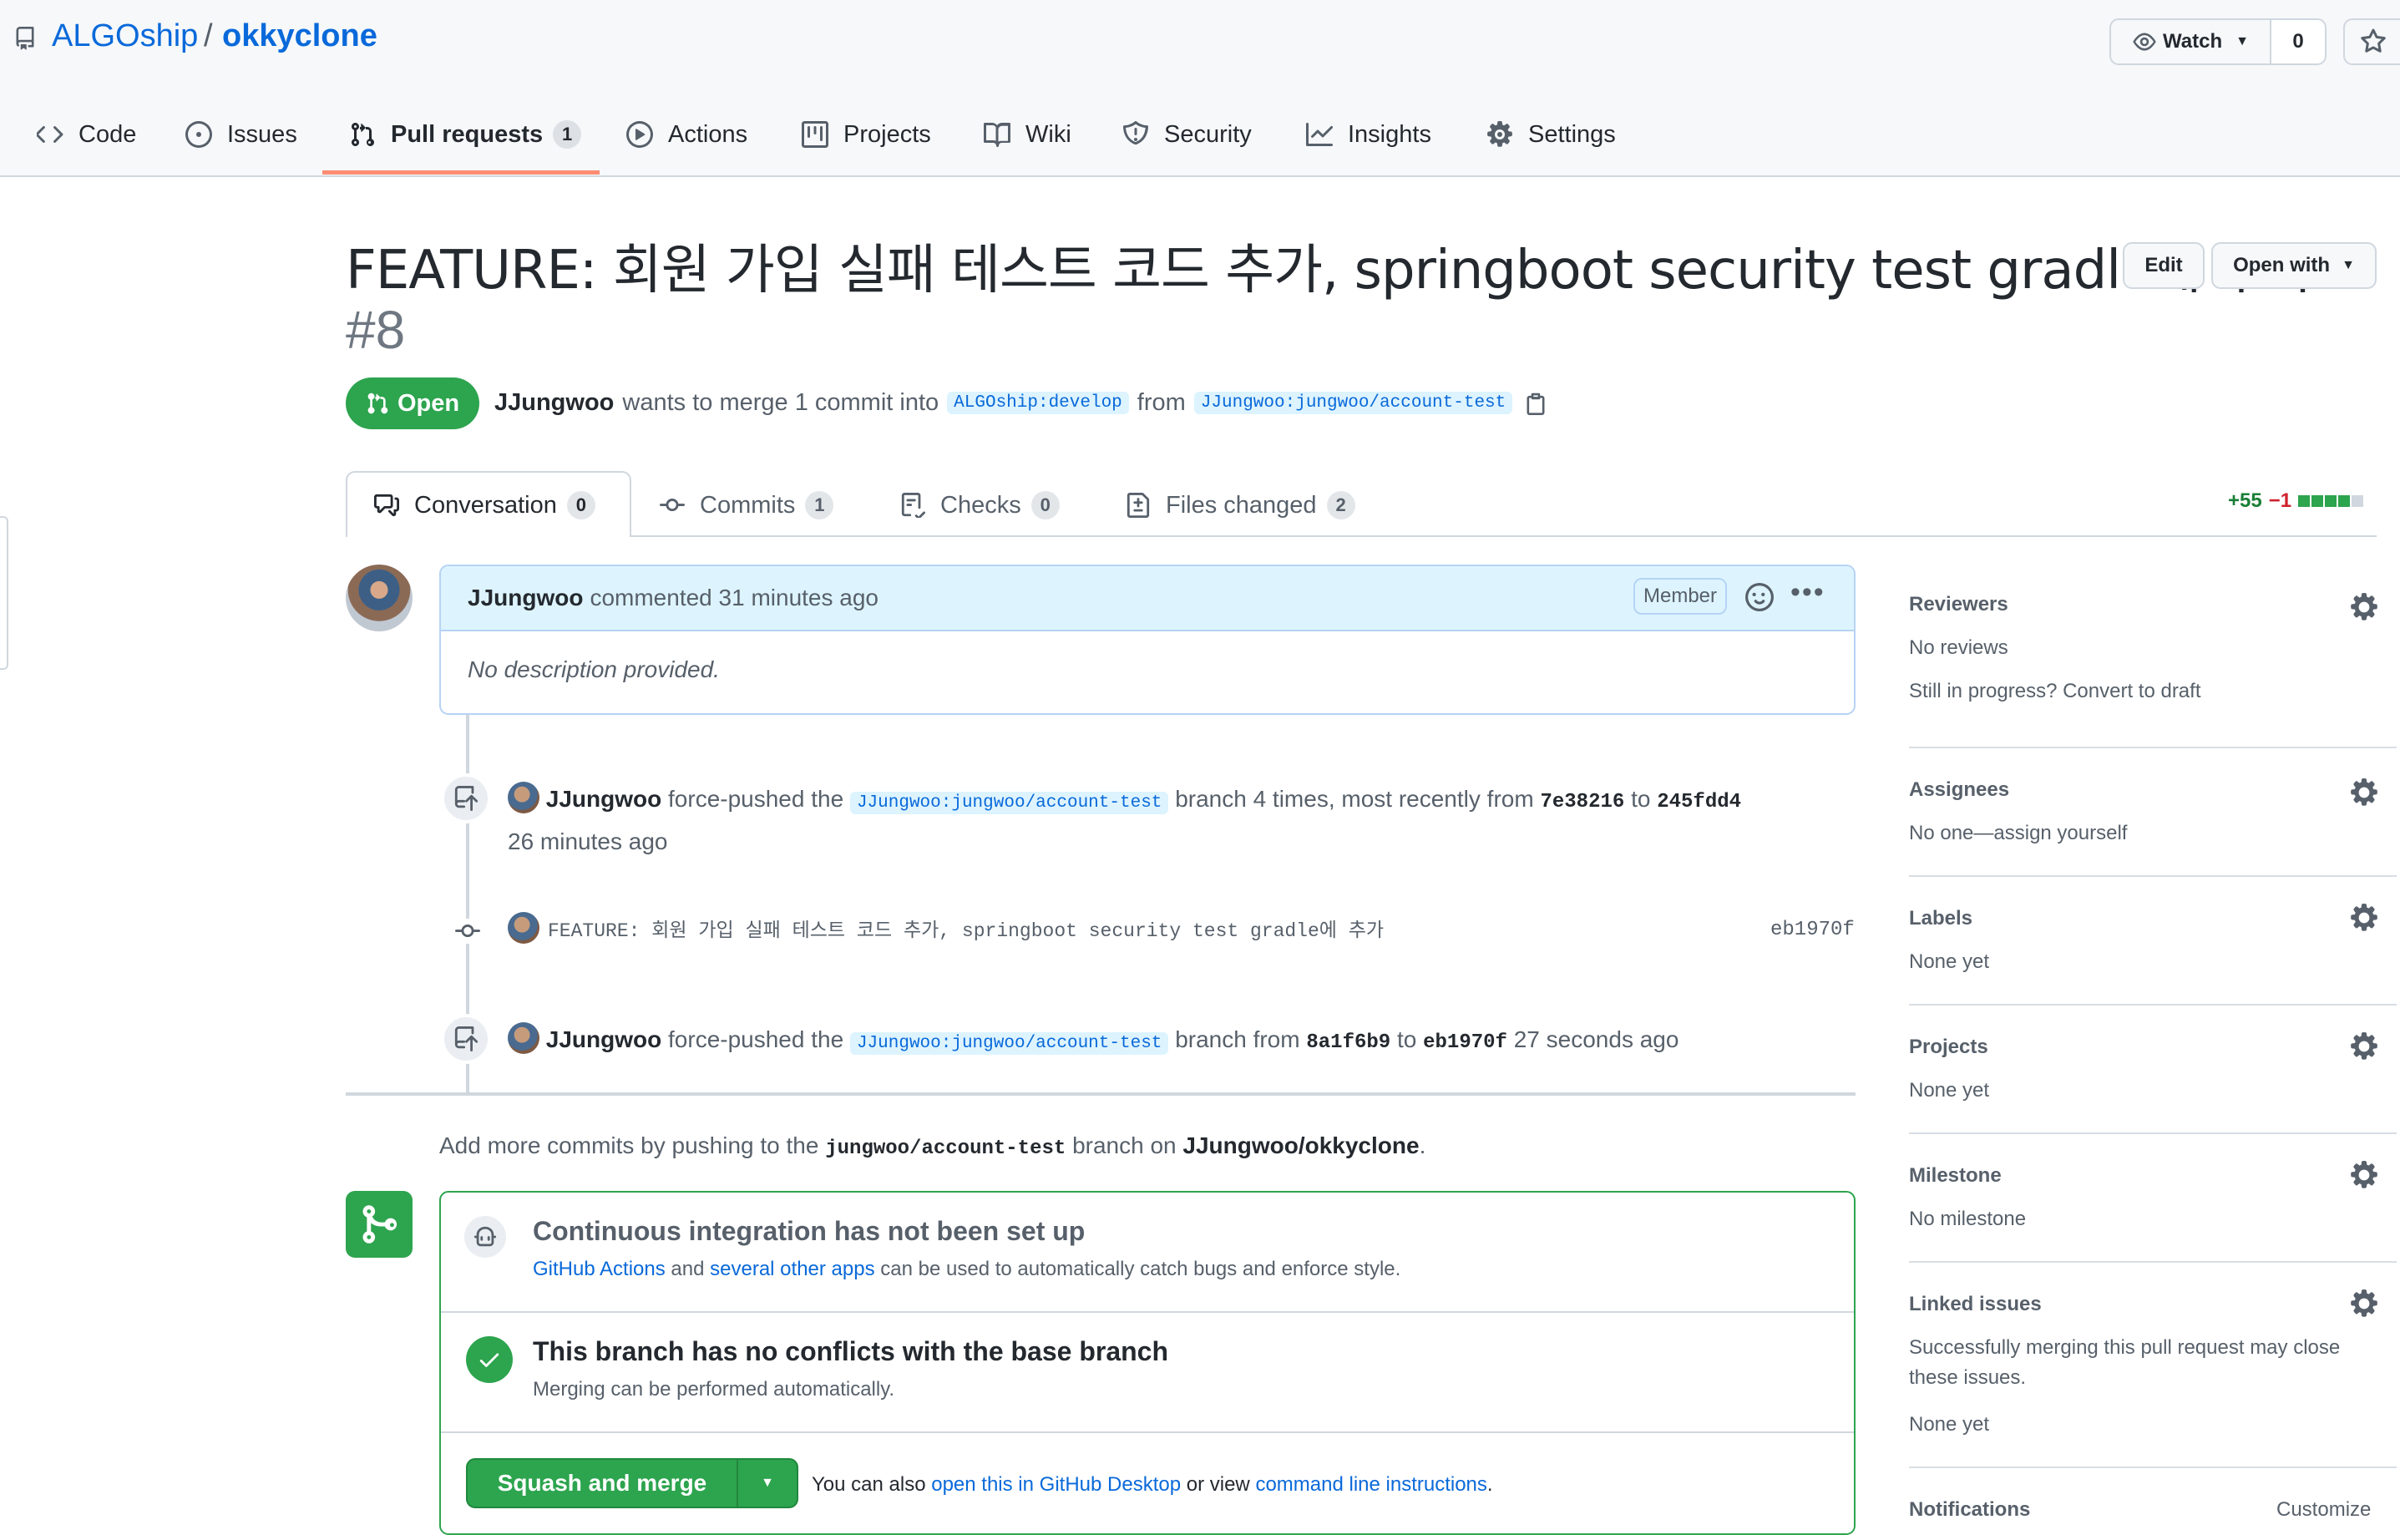  What do you see at coordinates (1370, 1485) in the screenshot?
I see `command-line-link: command line instructions` at bounding box center [1370, 1485].